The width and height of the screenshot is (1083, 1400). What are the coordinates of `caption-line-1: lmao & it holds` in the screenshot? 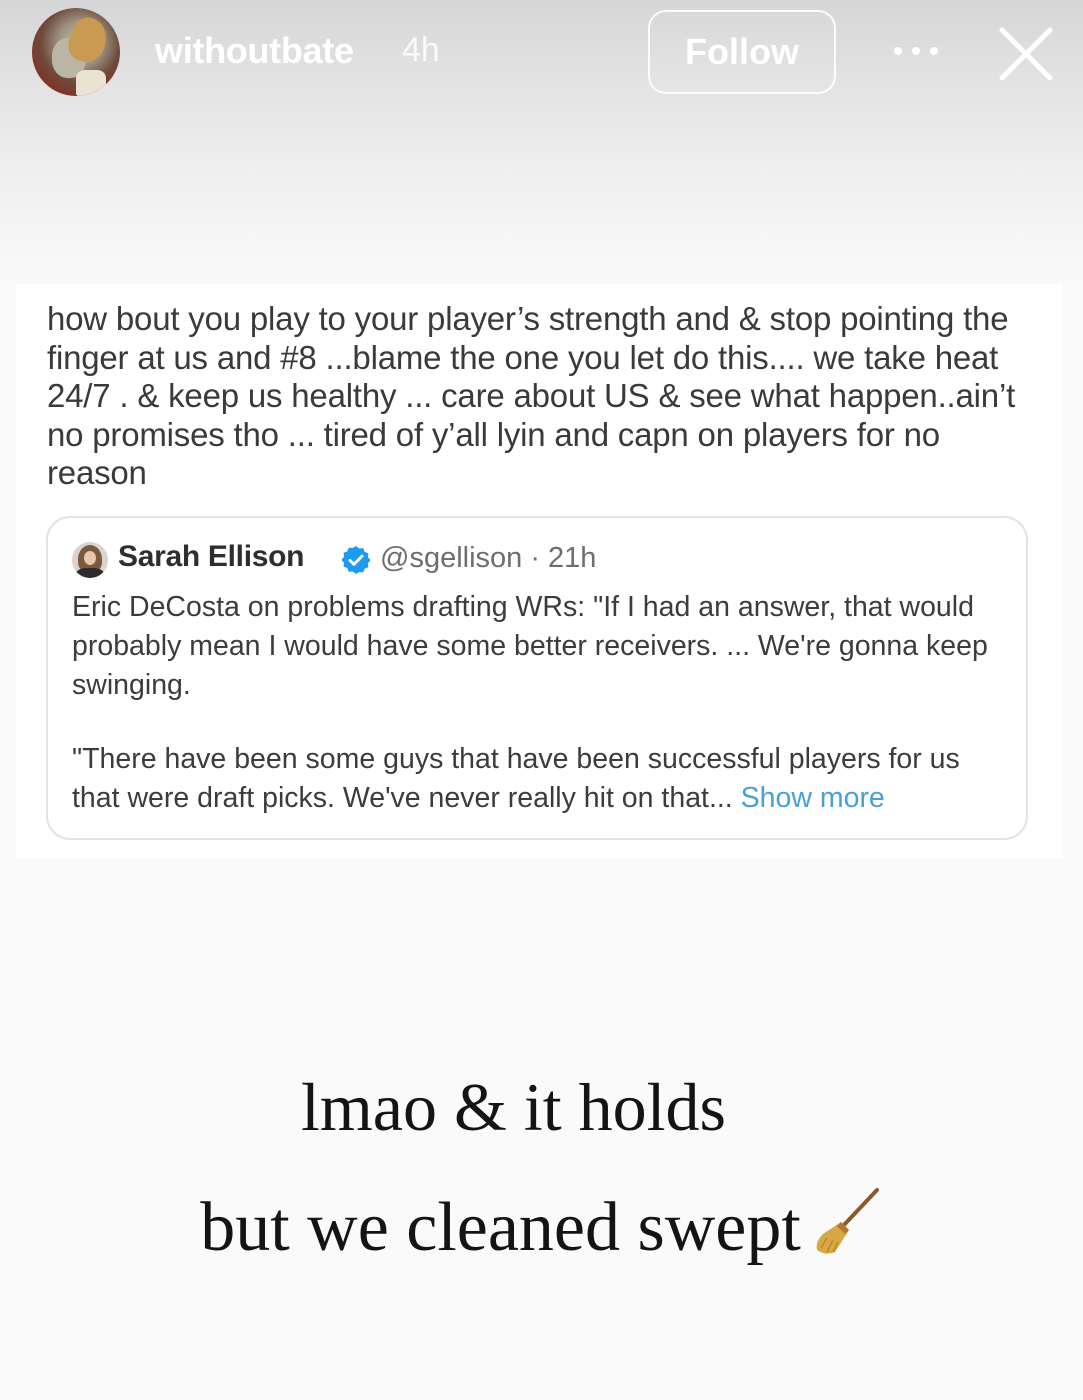 It's located at (513, 1107).